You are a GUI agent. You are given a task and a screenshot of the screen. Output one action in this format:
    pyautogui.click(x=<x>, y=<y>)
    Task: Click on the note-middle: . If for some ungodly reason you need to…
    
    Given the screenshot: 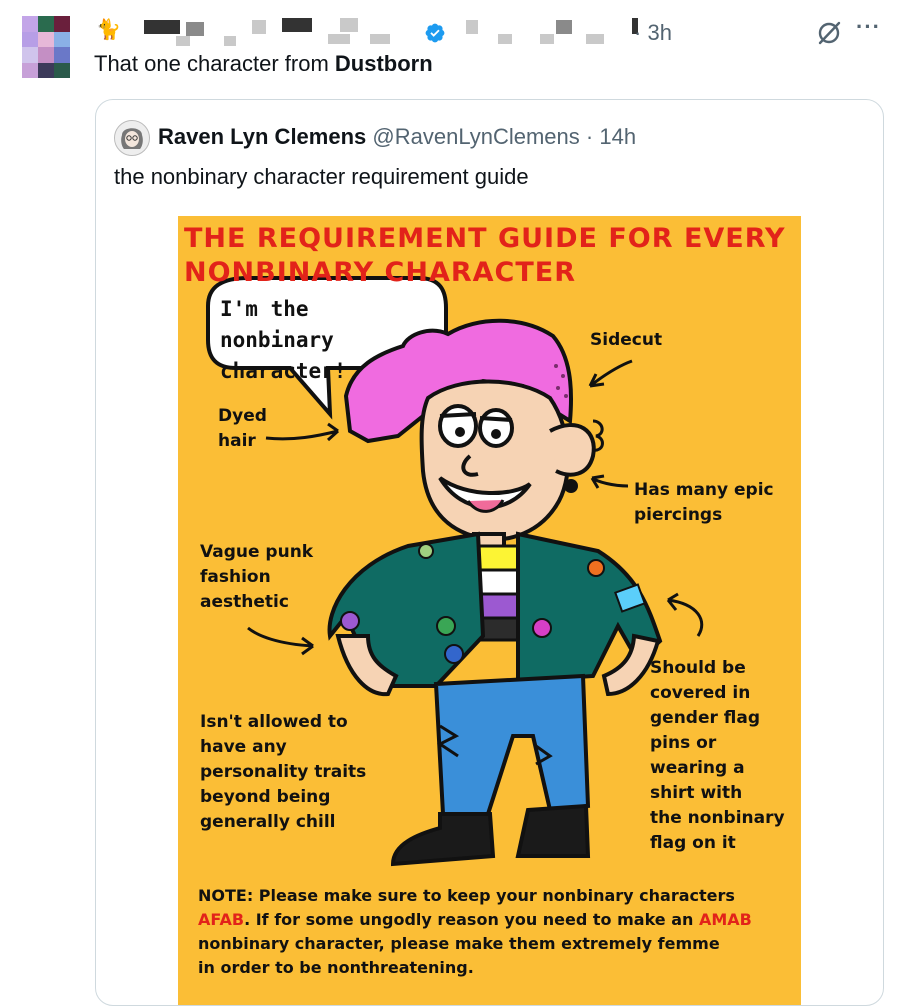 What is the action you would take?
    pyautogui.click(x=471, y=919)
    